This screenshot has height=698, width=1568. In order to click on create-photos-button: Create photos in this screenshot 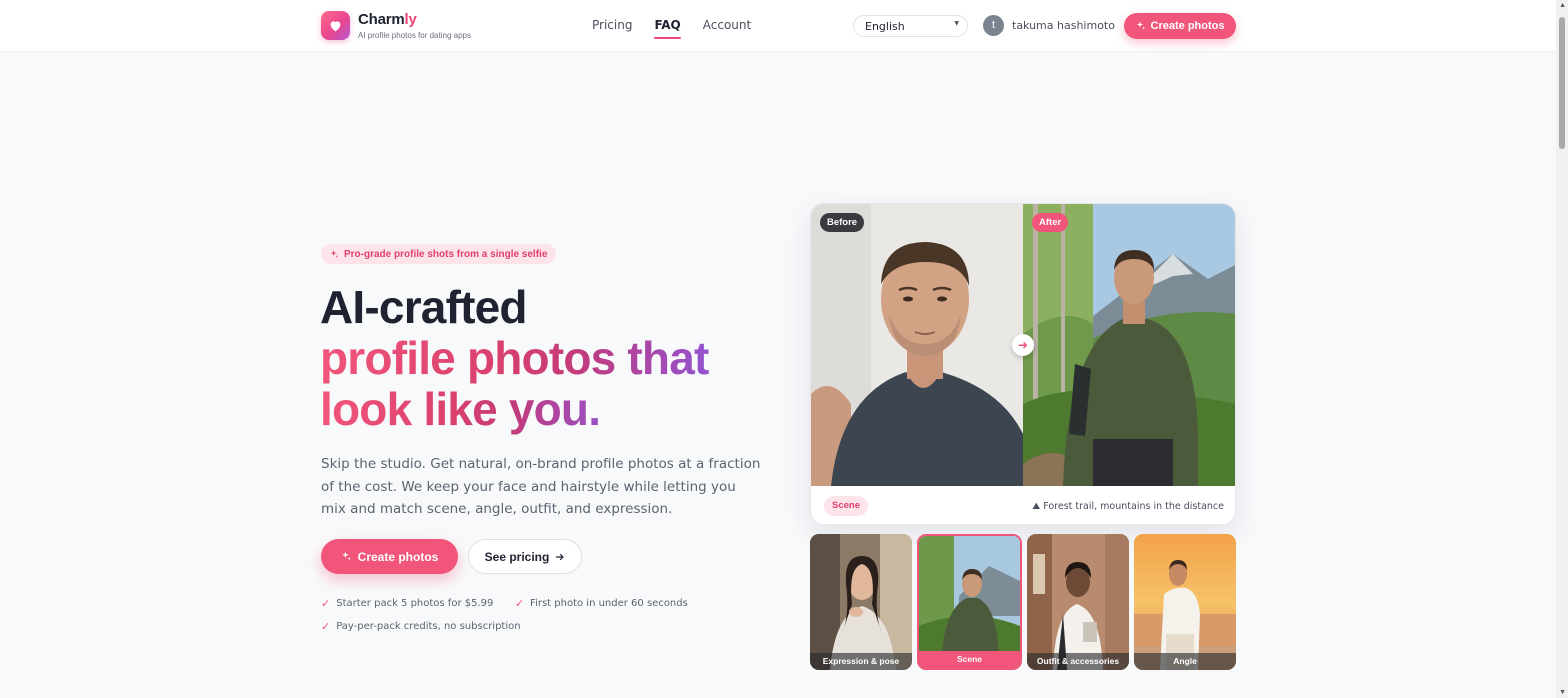, I will do `click(389, 556)`.